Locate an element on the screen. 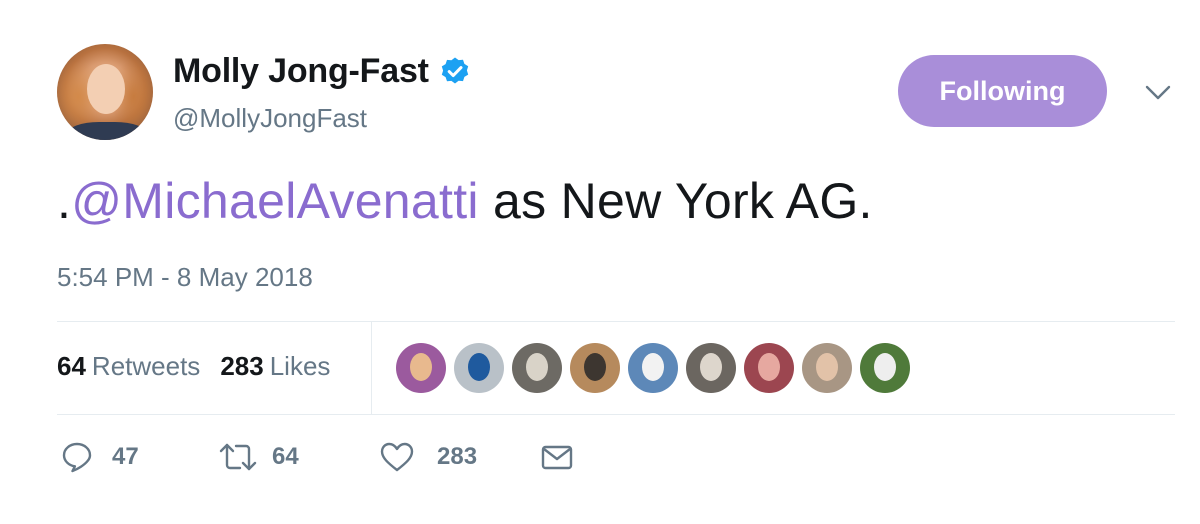 Image resolution: width=1200 pixels, height=524 pixels. tweet-text: .@MichaelAvenatti as New York AG. is located at coordinates (465, 201).